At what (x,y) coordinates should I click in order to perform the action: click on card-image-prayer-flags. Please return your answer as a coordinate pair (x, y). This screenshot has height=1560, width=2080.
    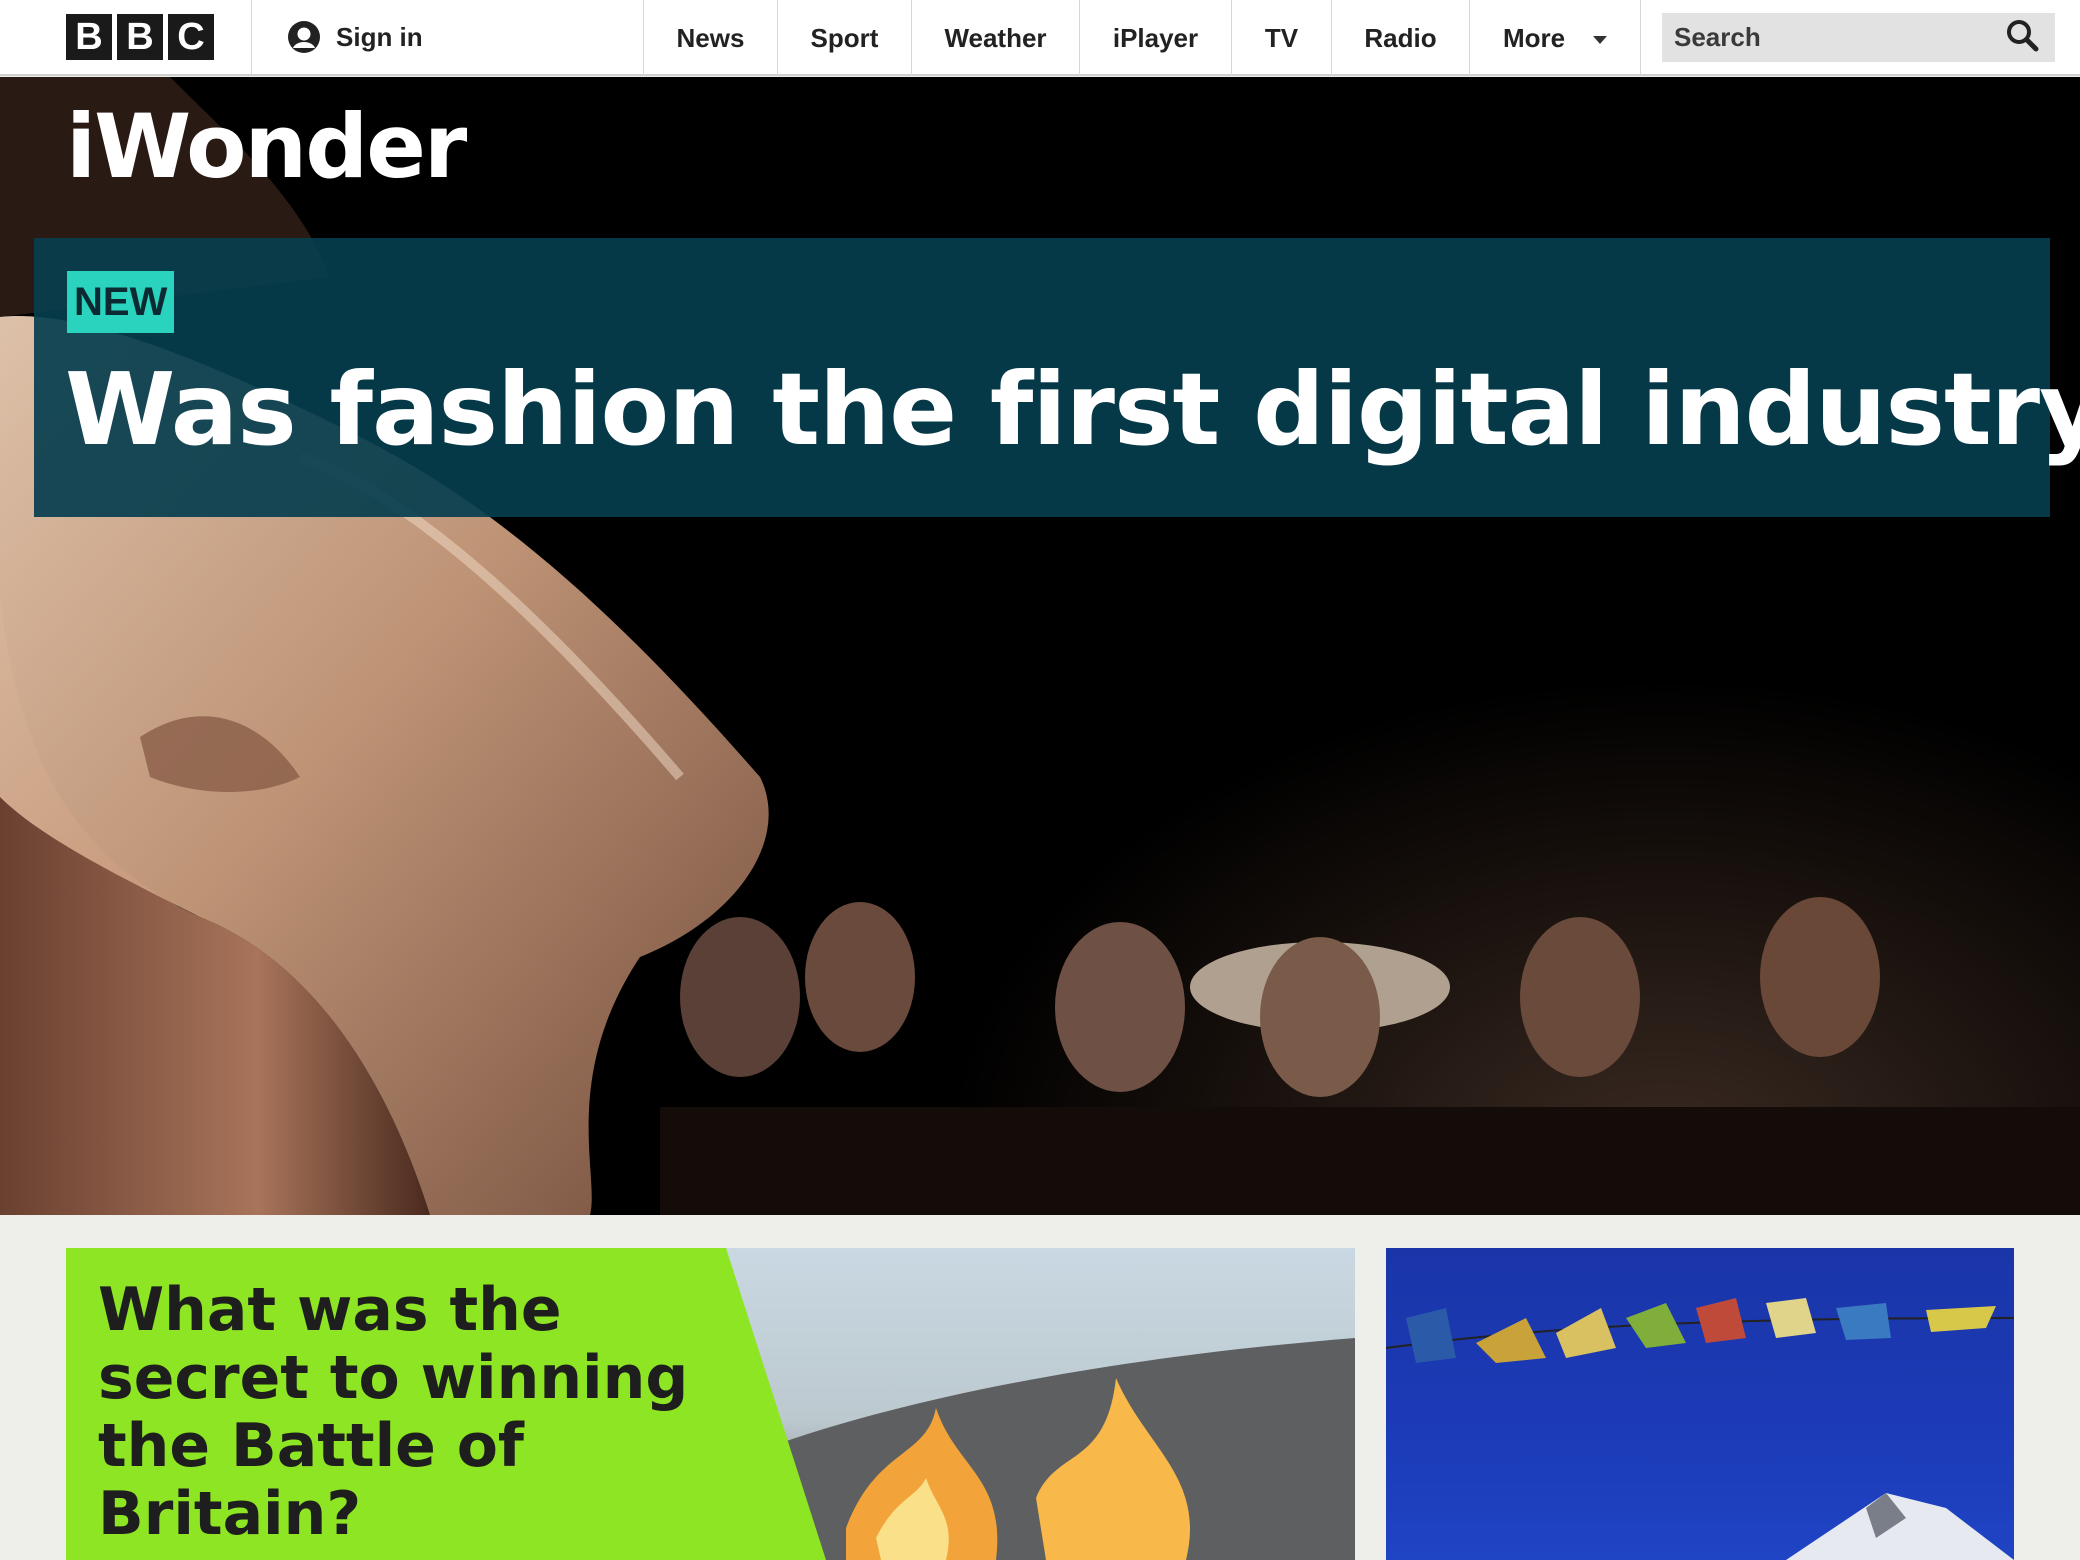
    Looking at the image, I should click on (1700, 1429).